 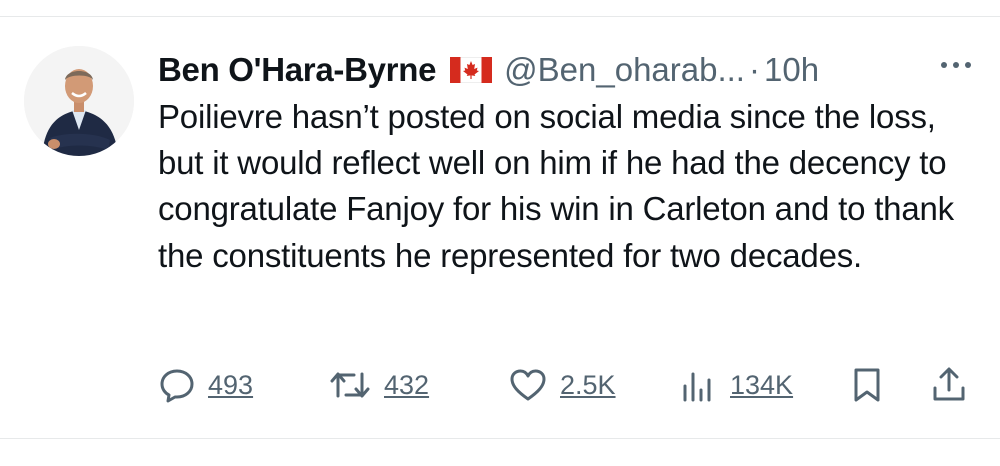 I want to click on reply-icon, so click(x=177, y=385).